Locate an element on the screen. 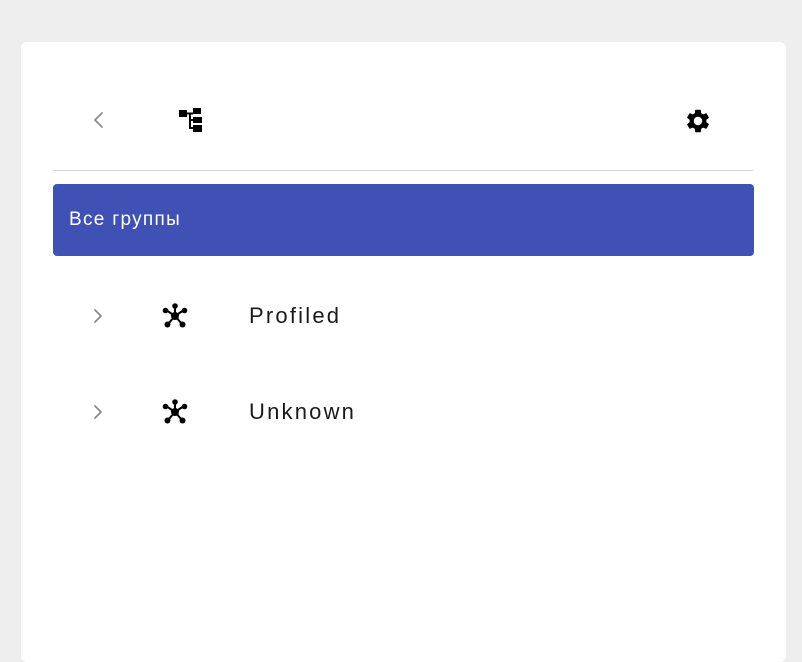 The height and width of the screenshot is (662, 802). group-item-profiled: Profiled is located at coordinates (403, 316).